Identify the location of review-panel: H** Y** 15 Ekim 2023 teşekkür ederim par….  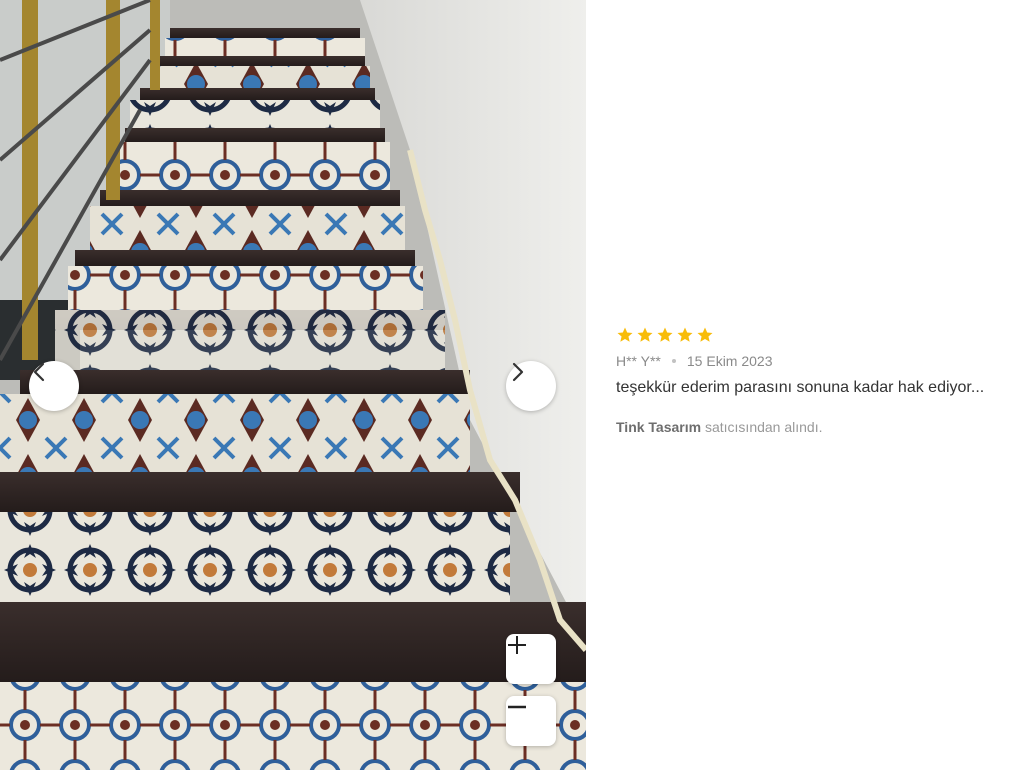
(816, 379).